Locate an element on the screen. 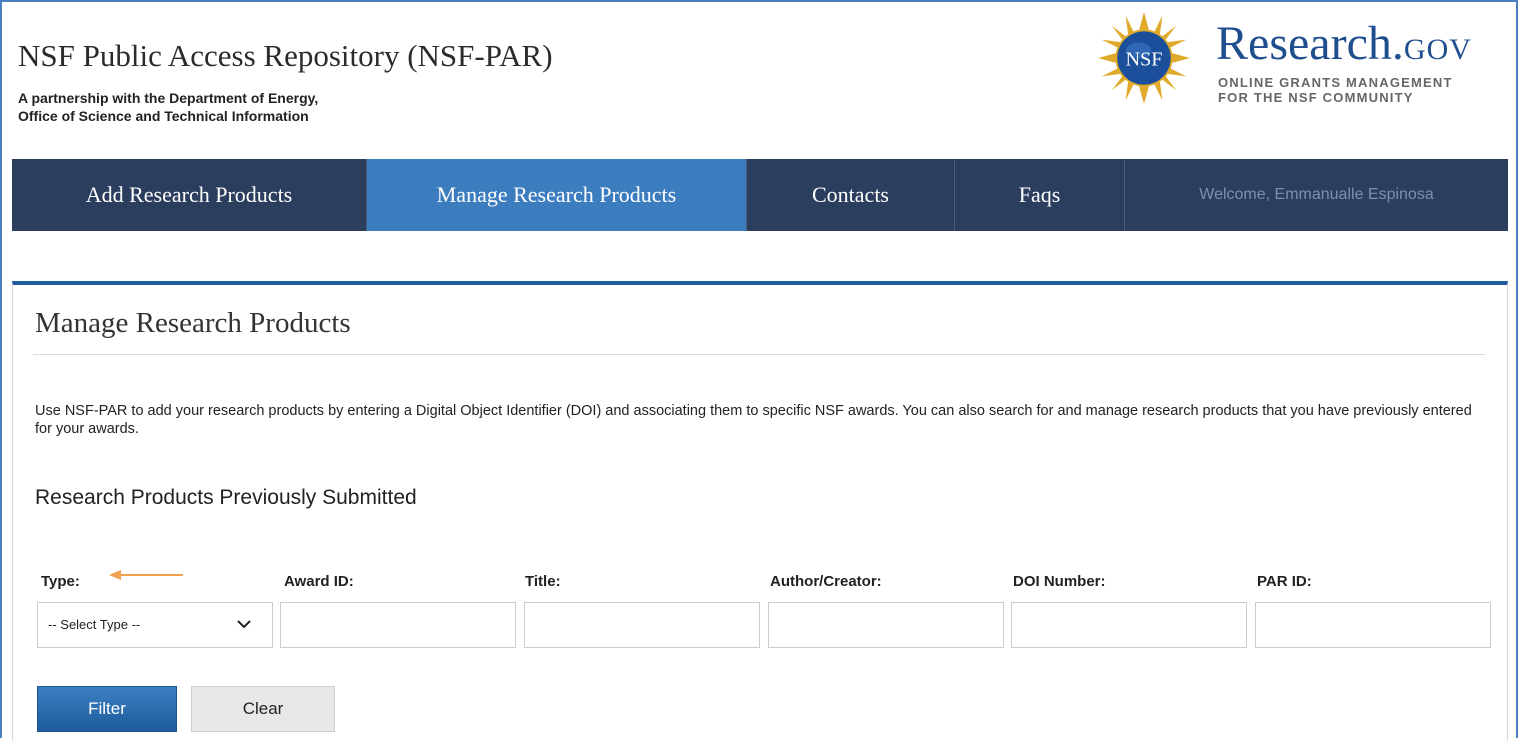 The image size is (1520, 741). award-id-label: Award ID: is located at coordinates (319, 581).